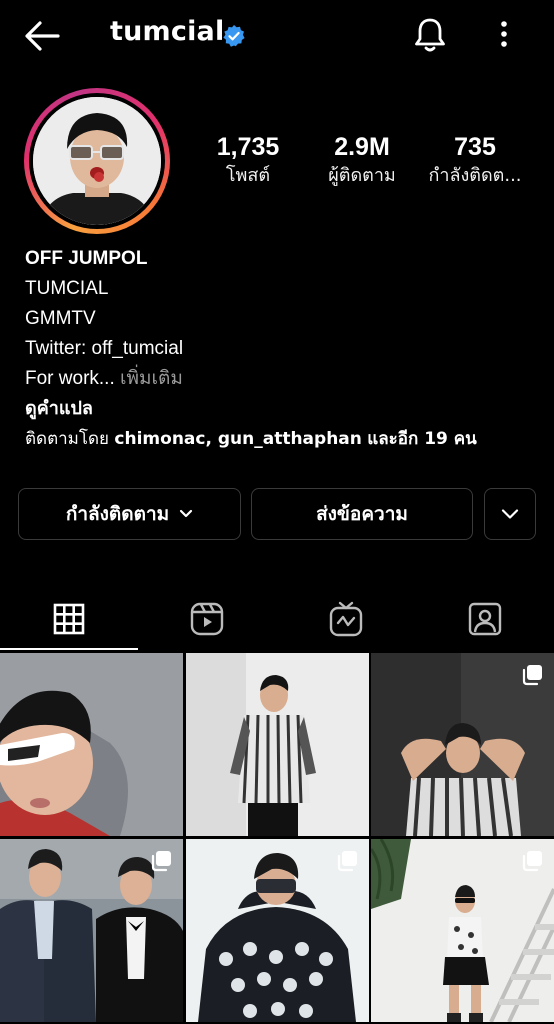 The width and height of the screenshot is (554, 1024). Describe the element at coordinates (430, 35) in the screenshot. I see `bell-icon` at that location.